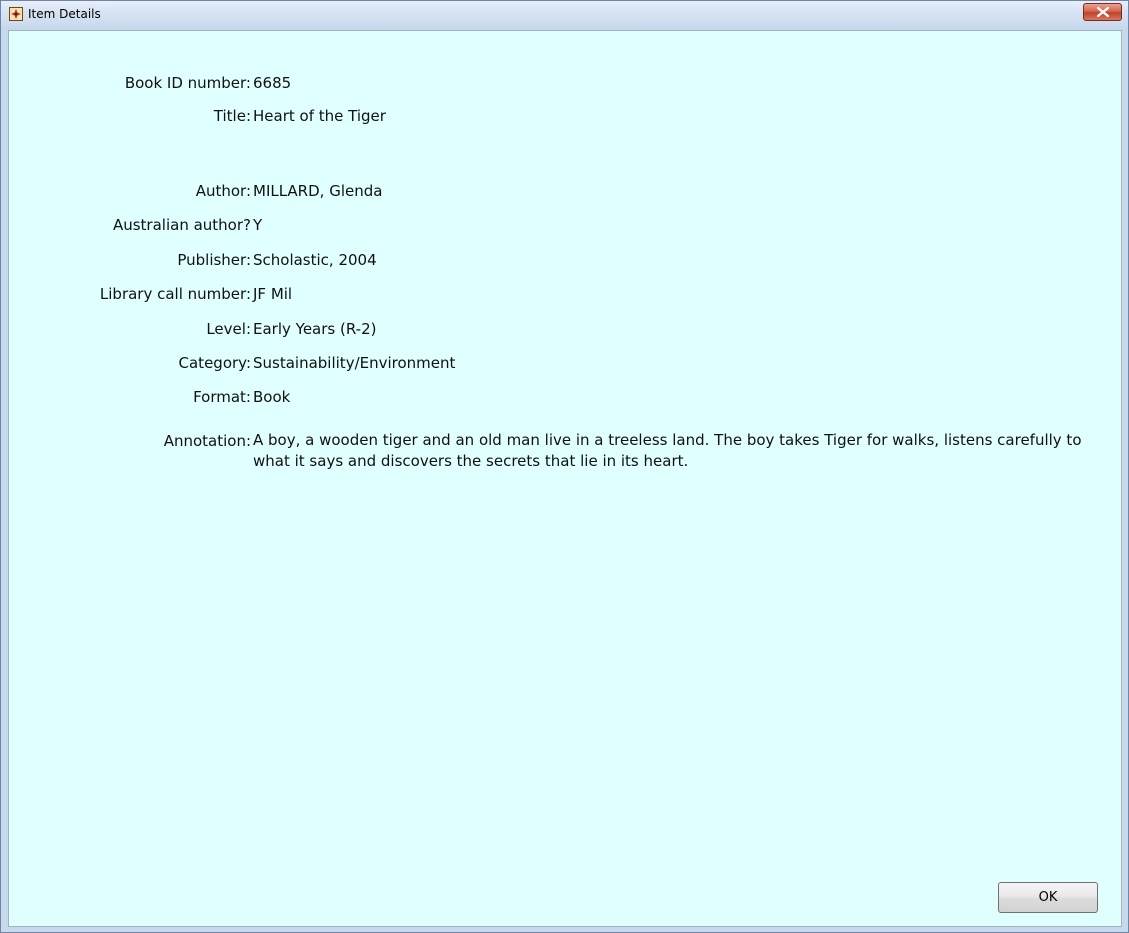 The image size is (1129, 933). What do you see at coordinates (319, 116) in the screenshot?
I see `title-value: Heart of the Tiger` at bounding box center [319, 116].